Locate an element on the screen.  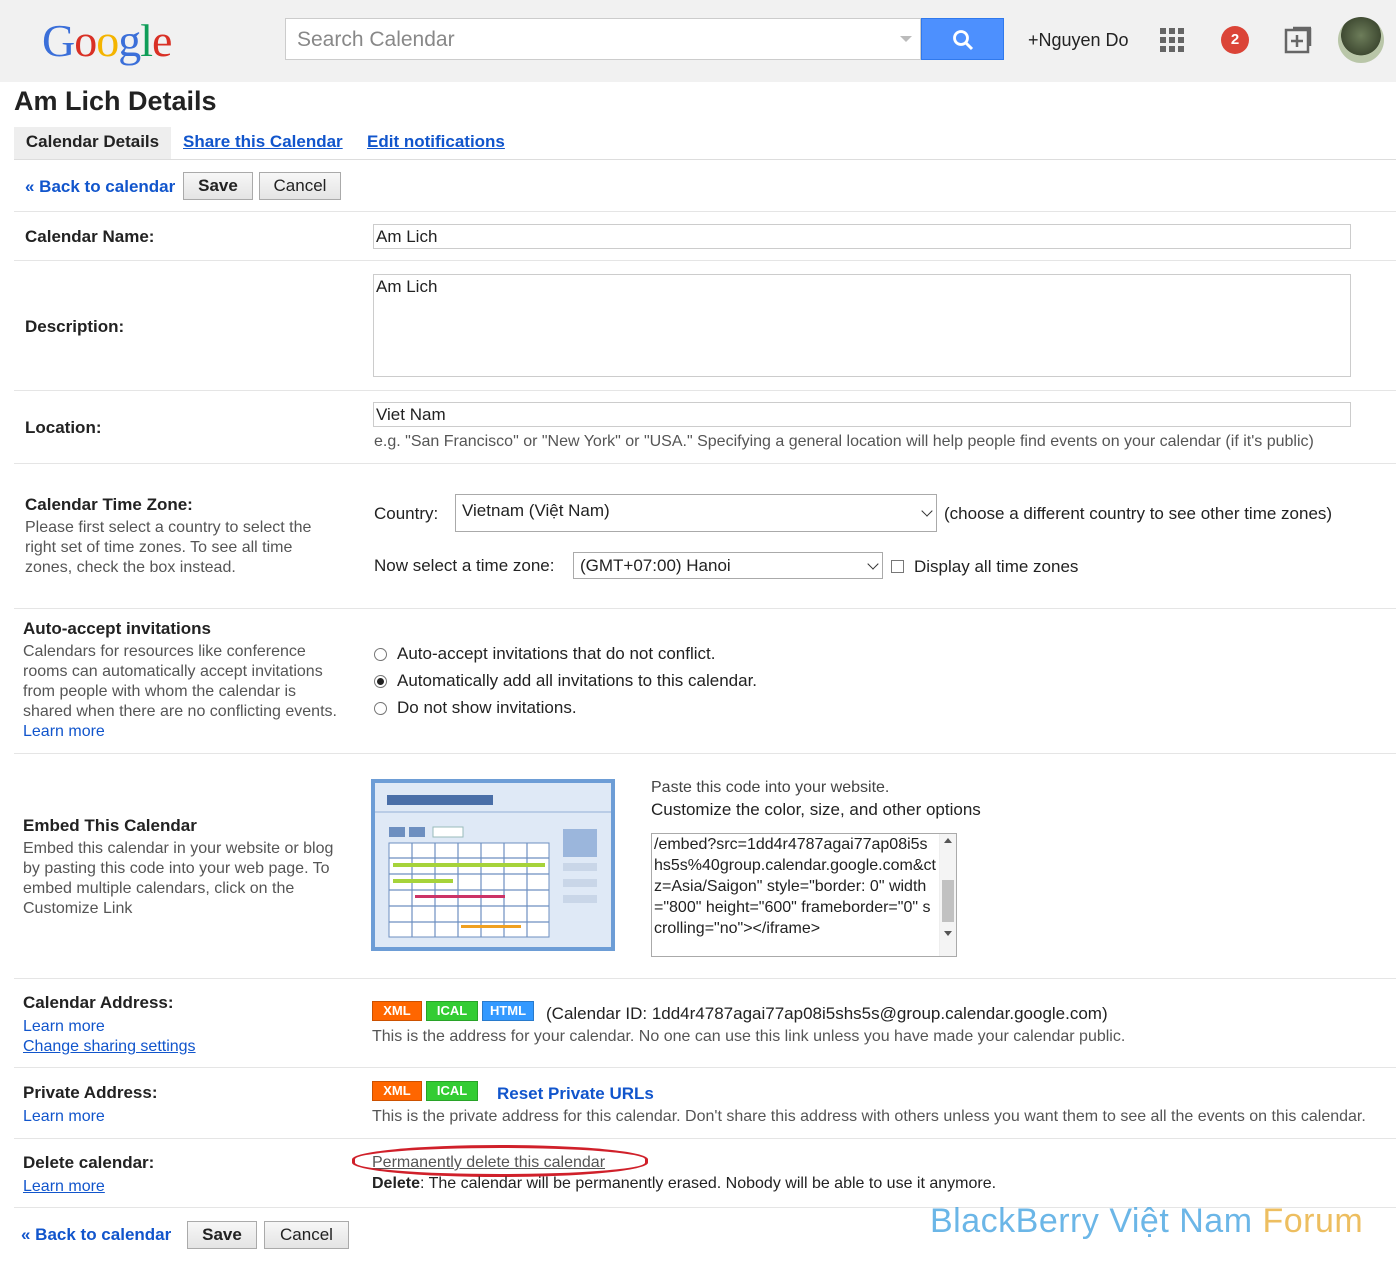
country-select: Vietnam (Việt Nam) is located at coordinates (696, 513).